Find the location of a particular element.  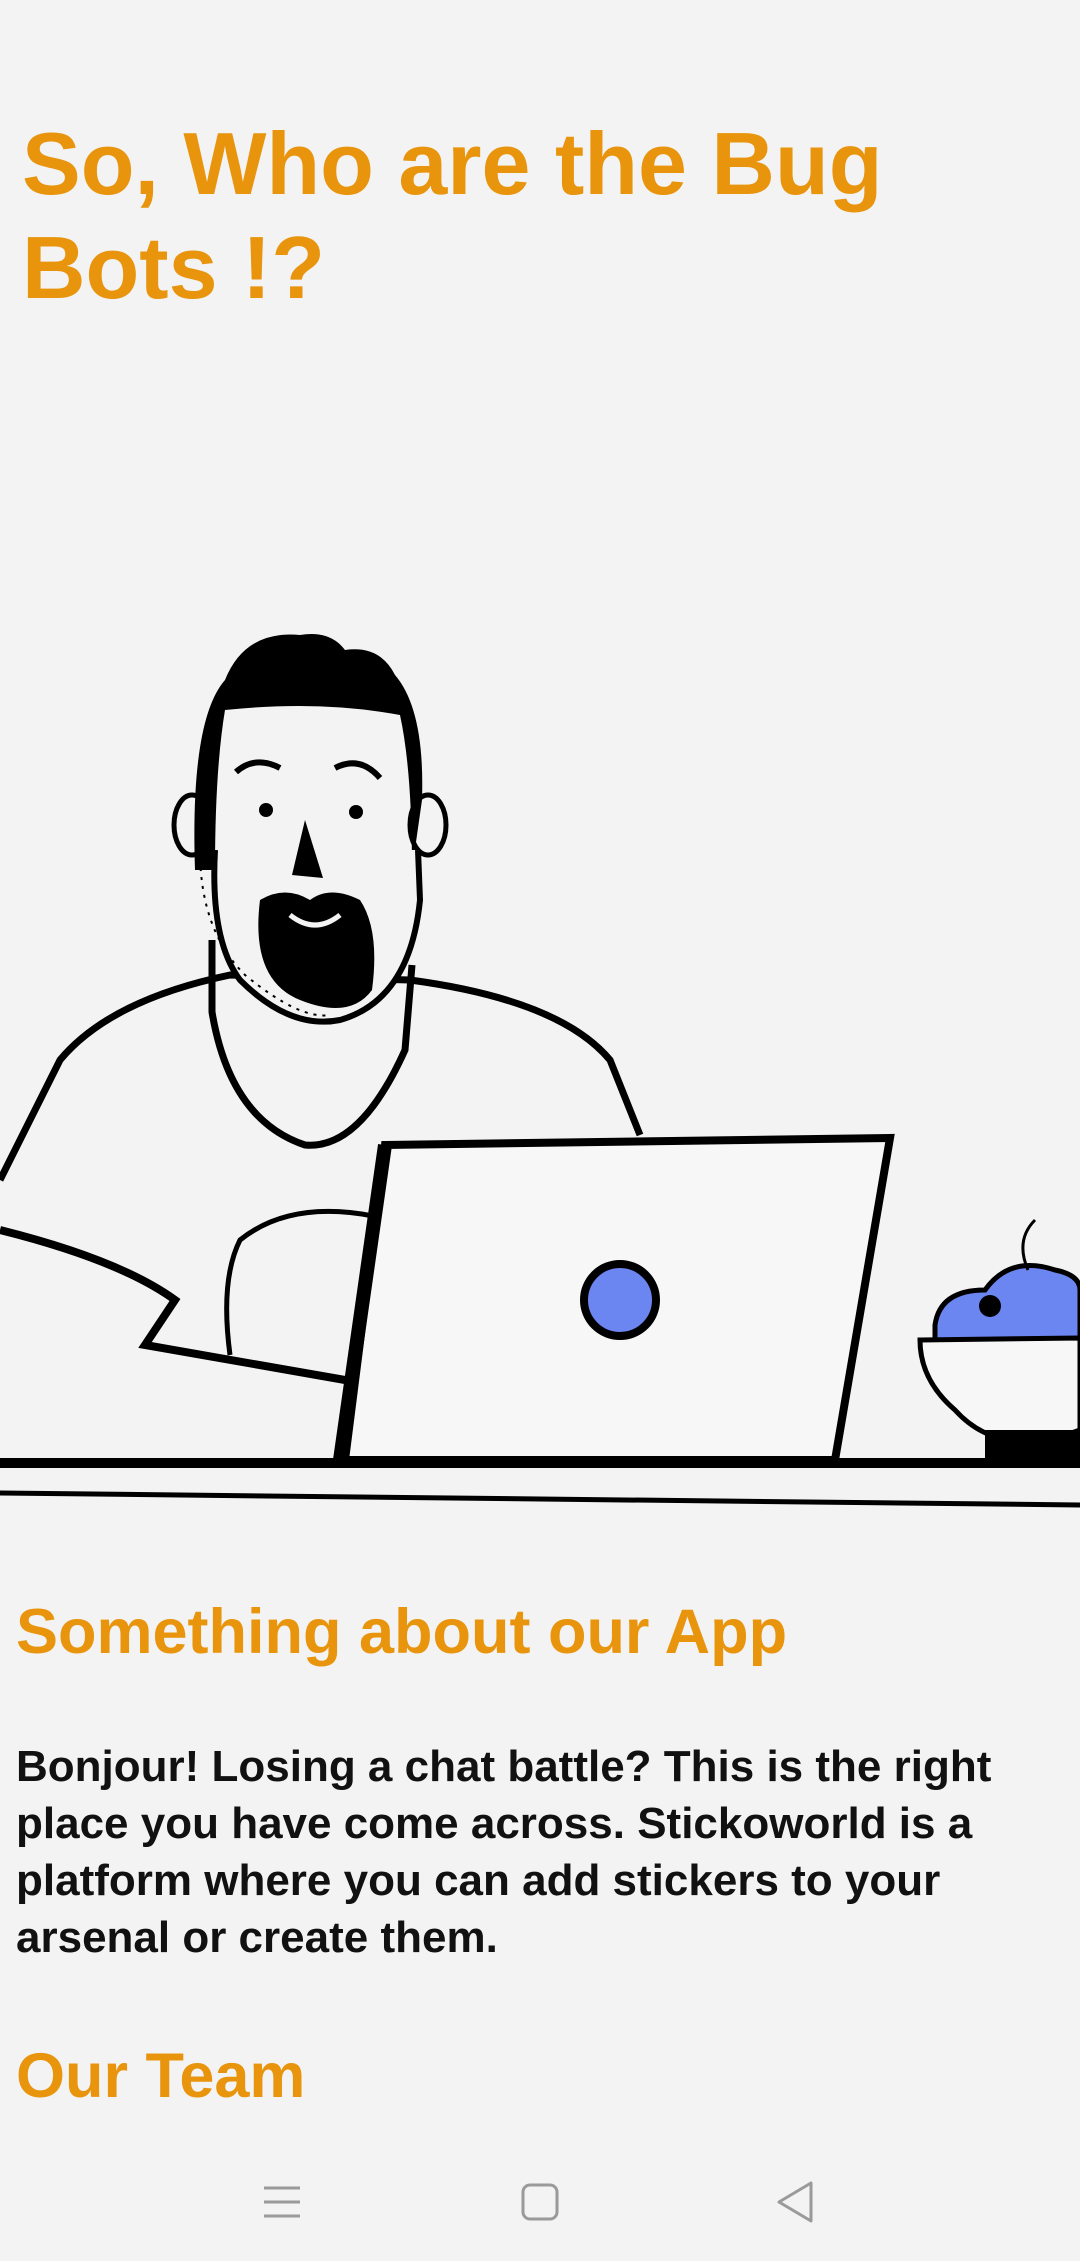

nav-home-button is located at coordinates (540, 2202).